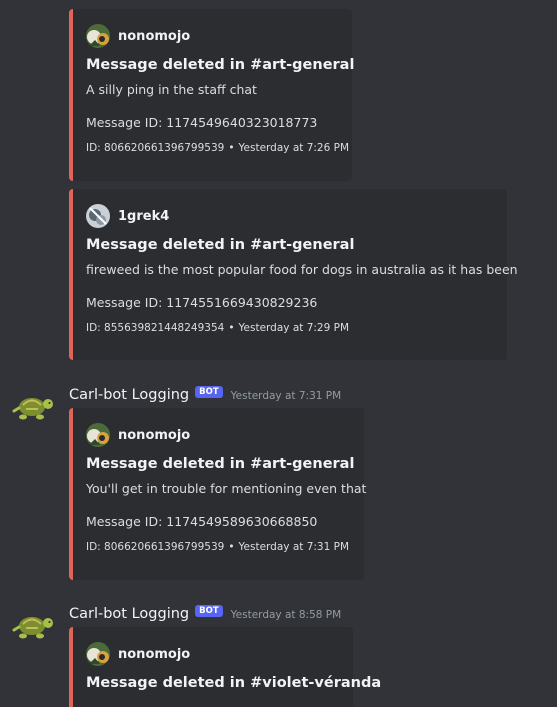 This screenshot has height=707, width=557. Describe the element at coordinates (286, 615) in the screenshot. I see `message-timestamp: Yesterday at 8:58 PM` at that location.